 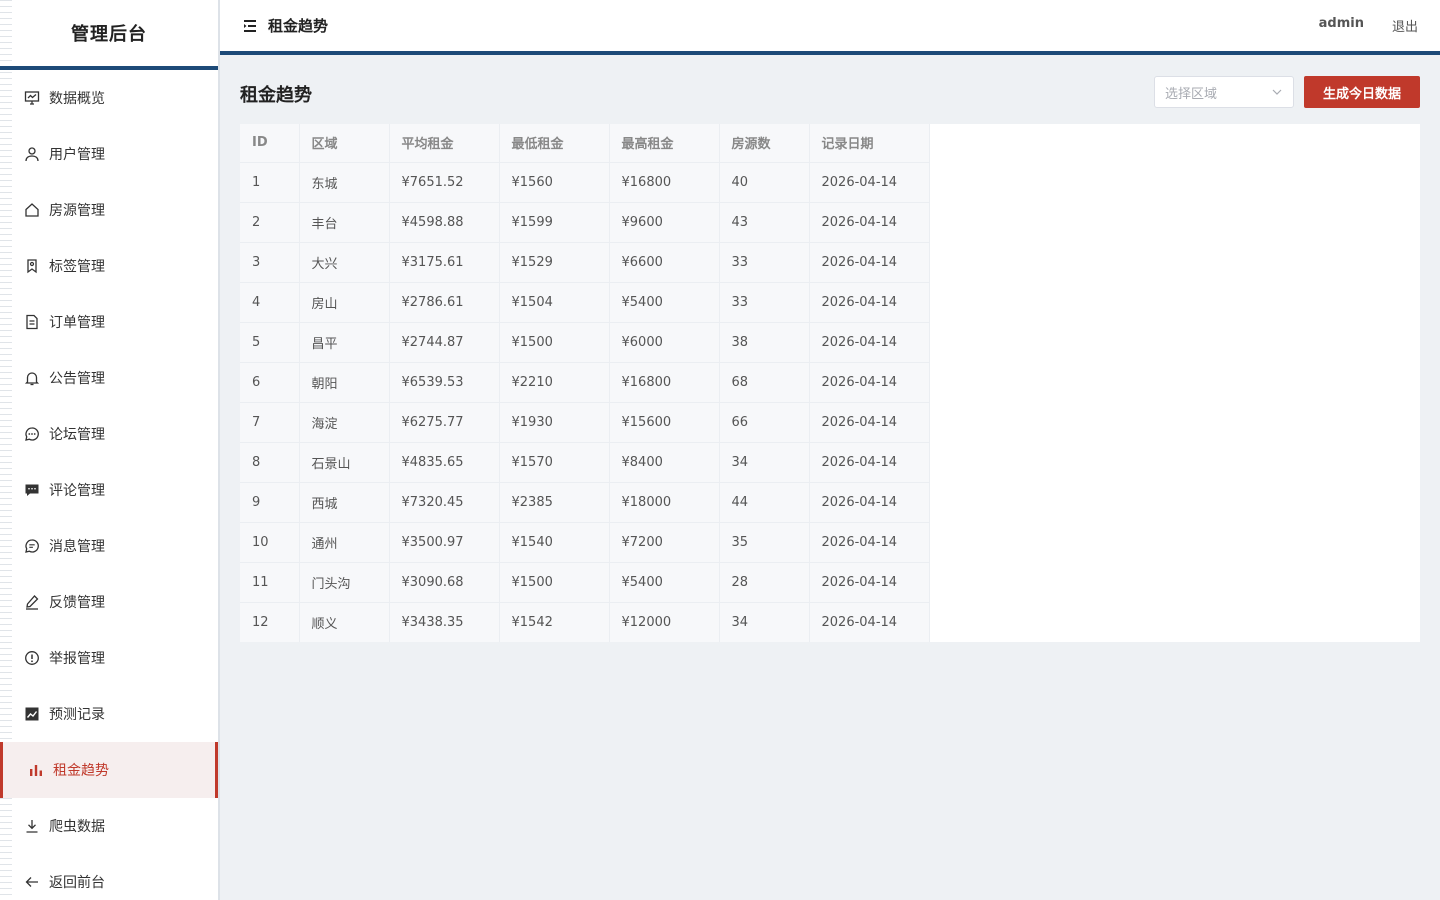 What do you see at coordinates (77, 603) in the screenshot?
I see `sidebar-item-label: 反馈管理` at bounding box center [77, 603].